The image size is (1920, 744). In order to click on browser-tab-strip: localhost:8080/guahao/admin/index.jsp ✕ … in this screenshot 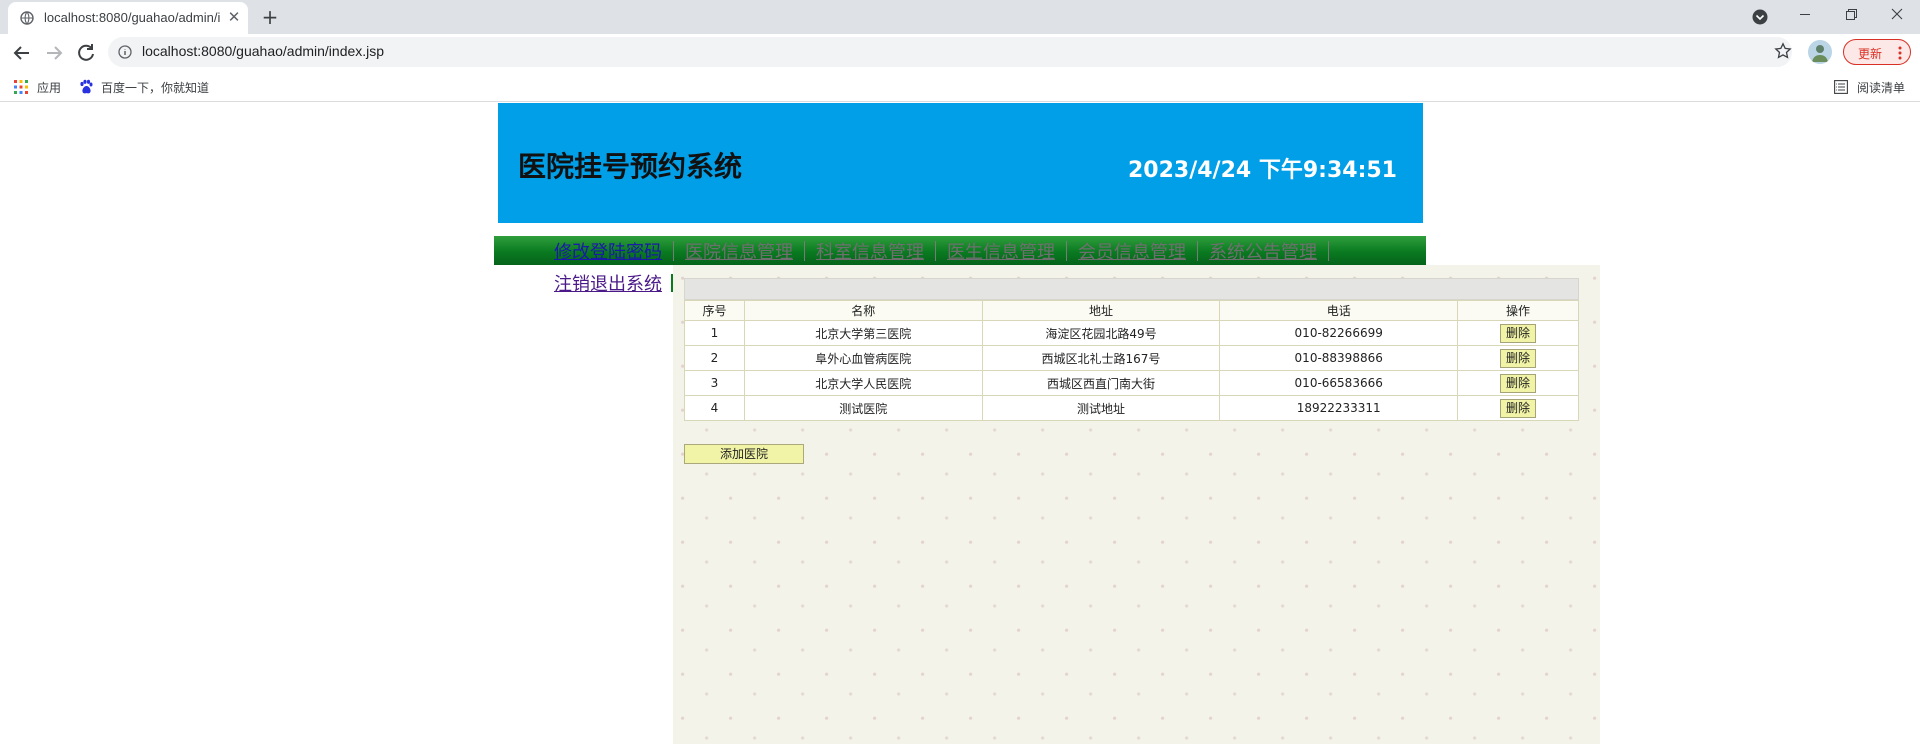, I will do `click(960, 17)`.